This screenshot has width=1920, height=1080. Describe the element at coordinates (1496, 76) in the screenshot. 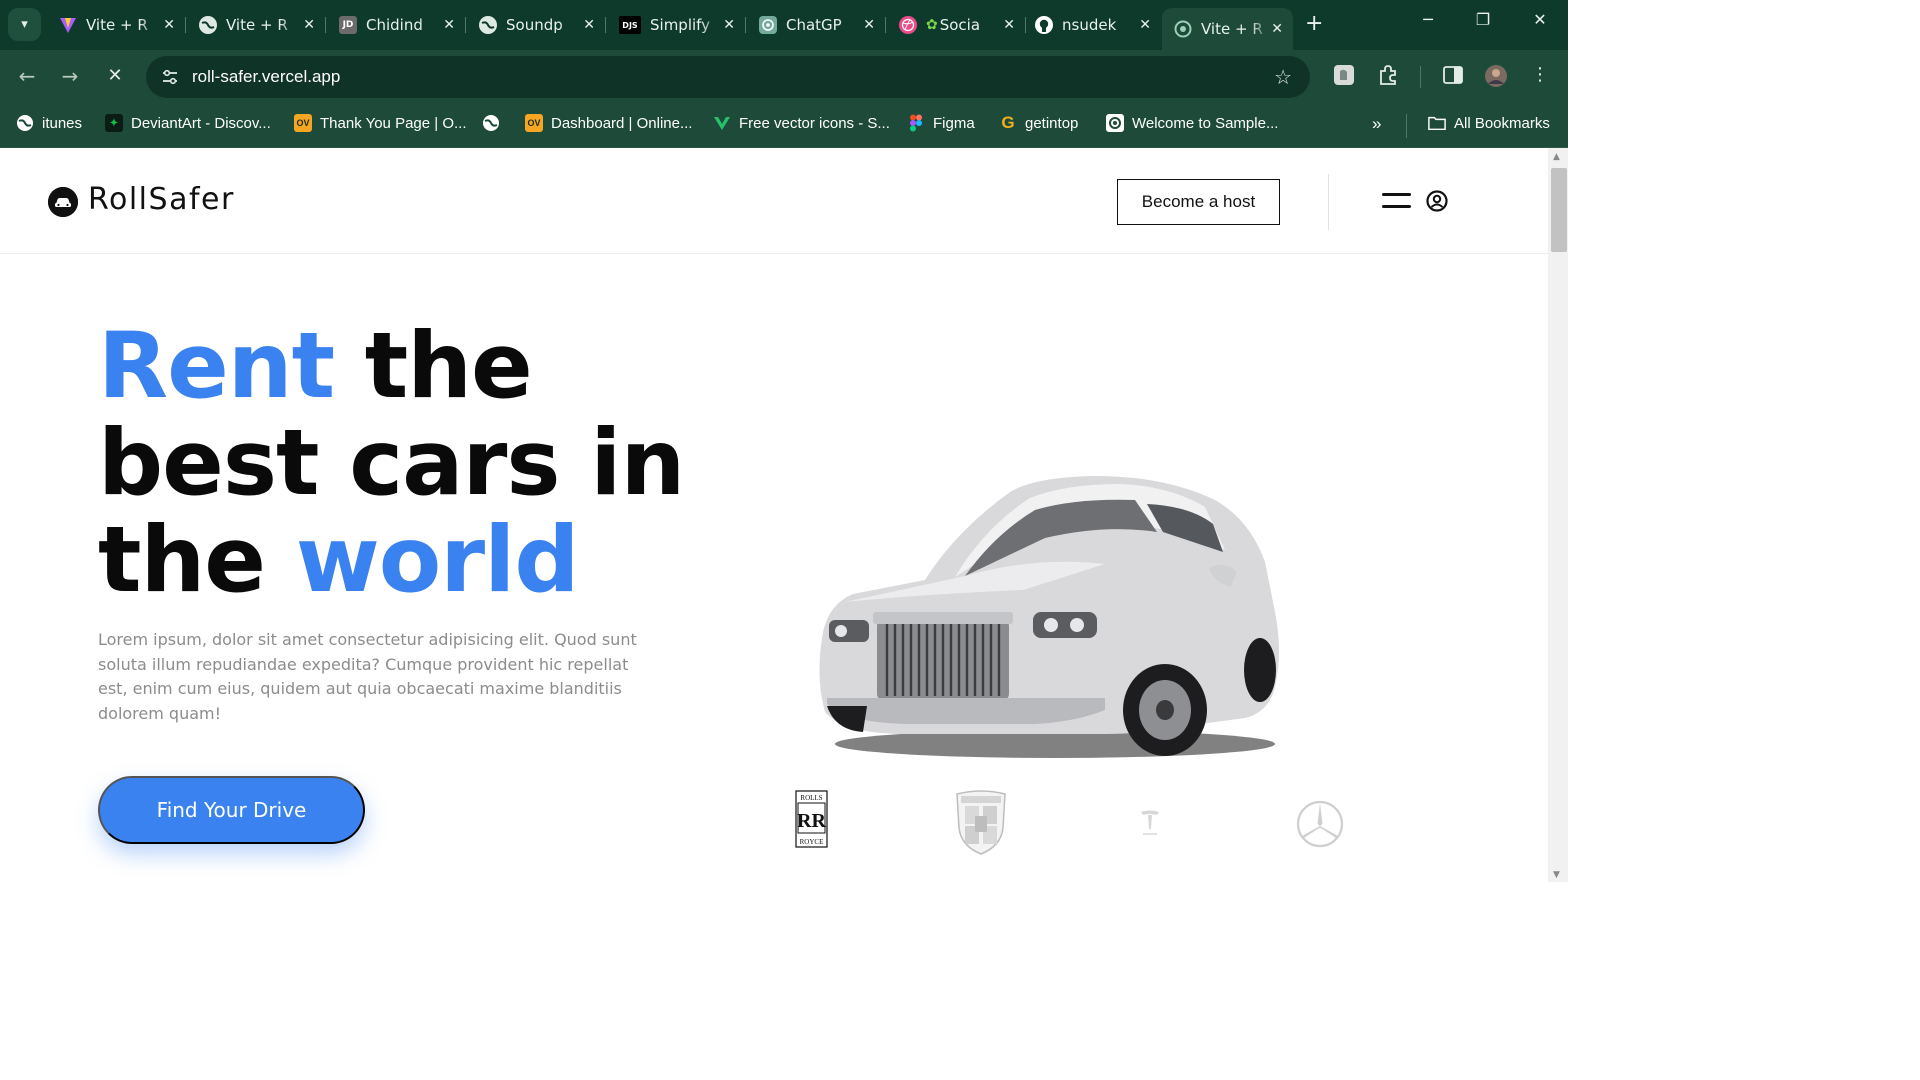

I see `profile-avatar` at that location.